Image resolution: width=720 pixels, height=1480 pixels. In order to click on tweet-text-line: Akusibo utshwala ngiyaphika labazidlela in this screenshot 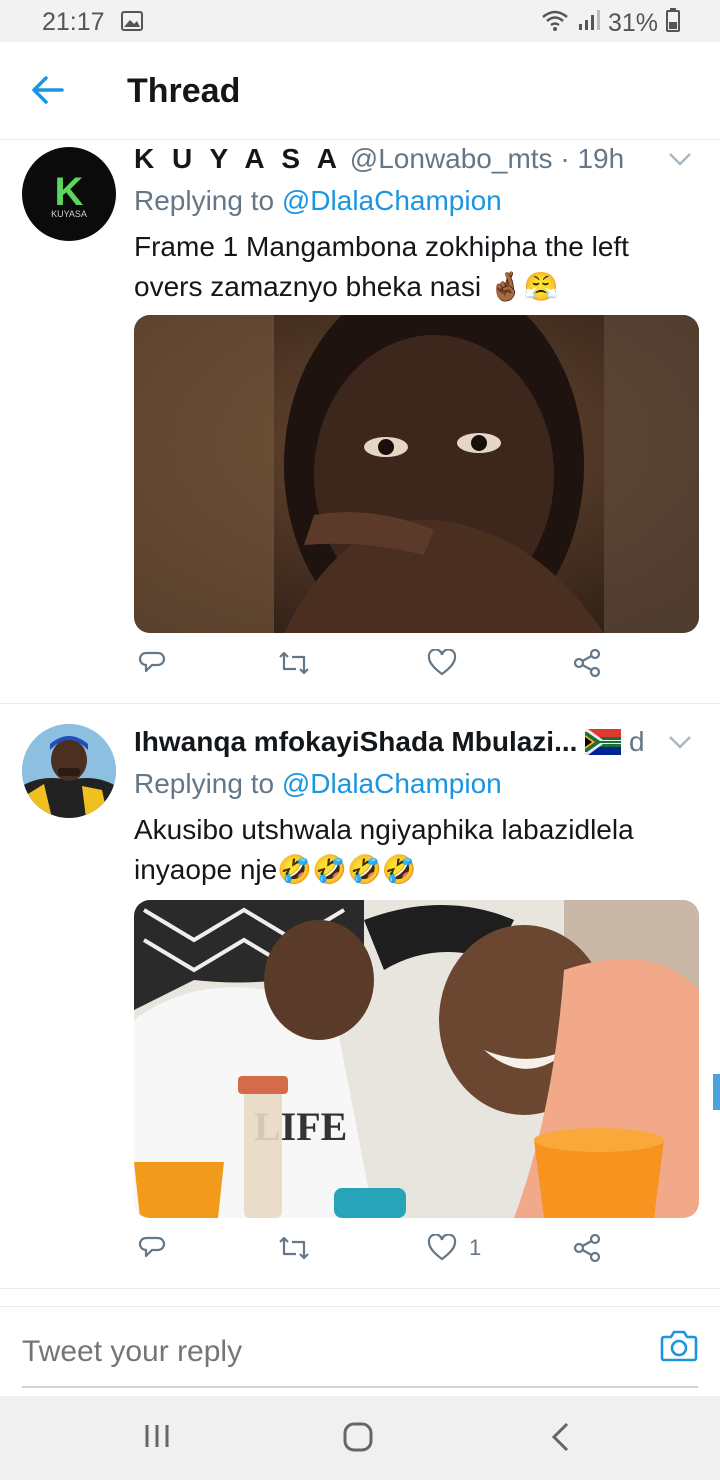, I will do `click(384, 829)`.